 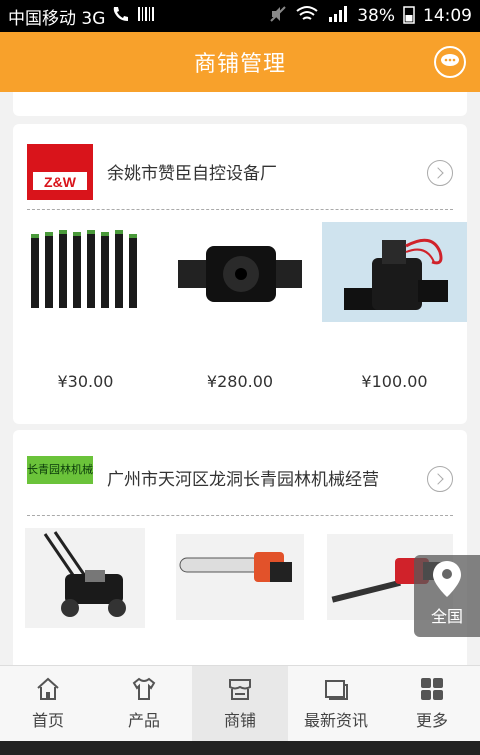 What do you see at coordinates (192, 174) in the screenshot?
I see `shop-name: 余姚市赞臣自控设备厂` at bounding box center [192, 174].